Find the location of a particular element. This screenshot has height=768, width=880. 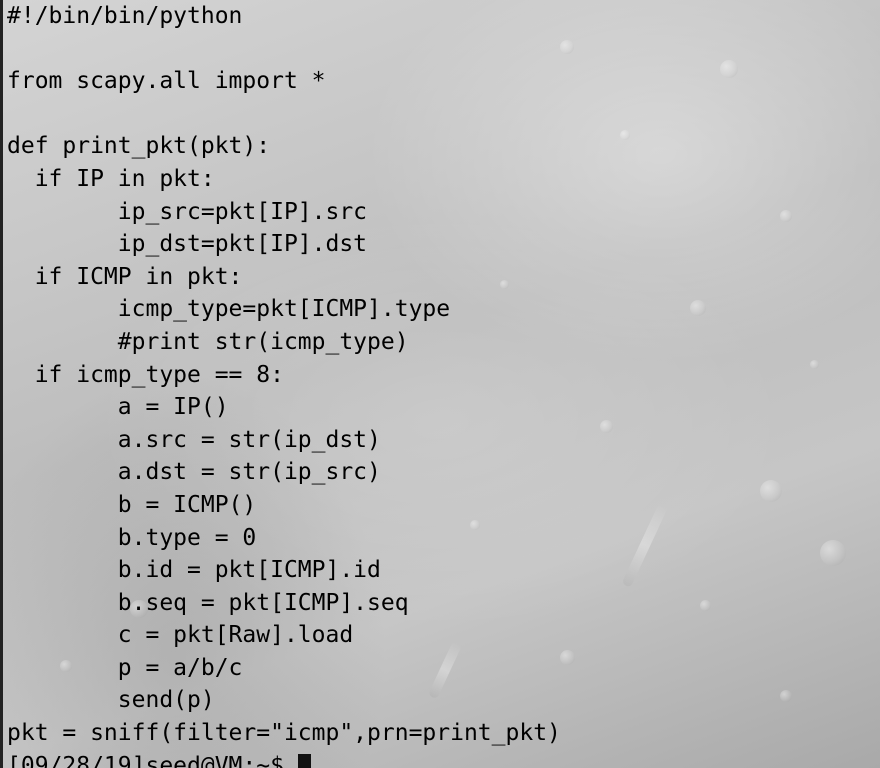

code-line: ip_dst=pkt[IP].dst is located at coordinates (187, 244).